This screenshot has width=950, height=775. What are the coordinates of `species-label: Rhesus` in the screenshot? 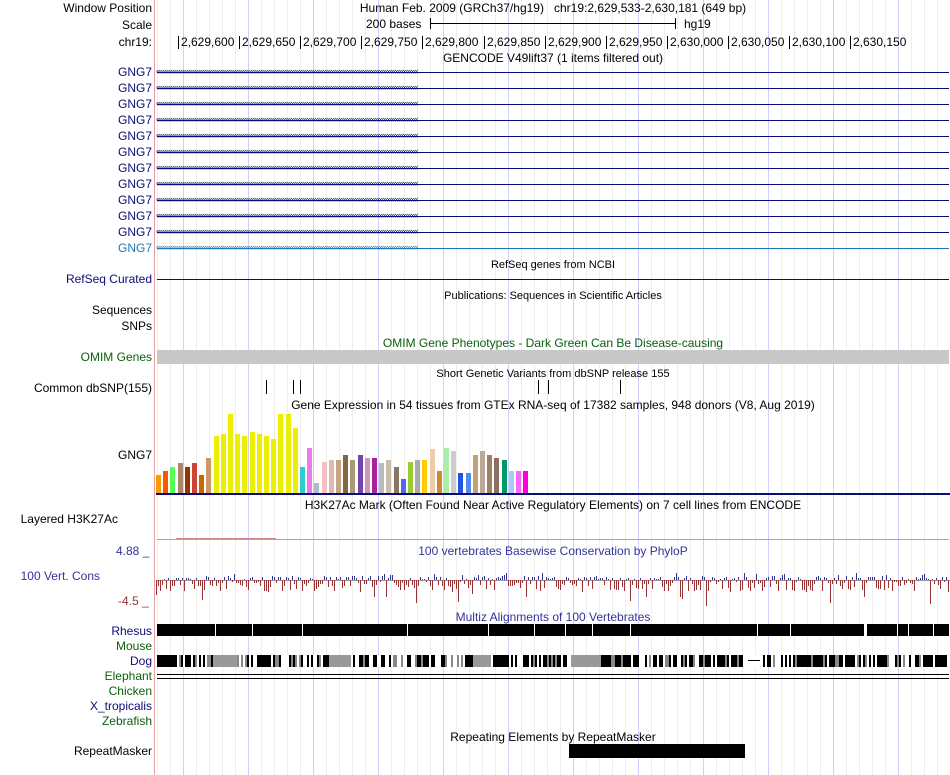 It's located at (131, 631).